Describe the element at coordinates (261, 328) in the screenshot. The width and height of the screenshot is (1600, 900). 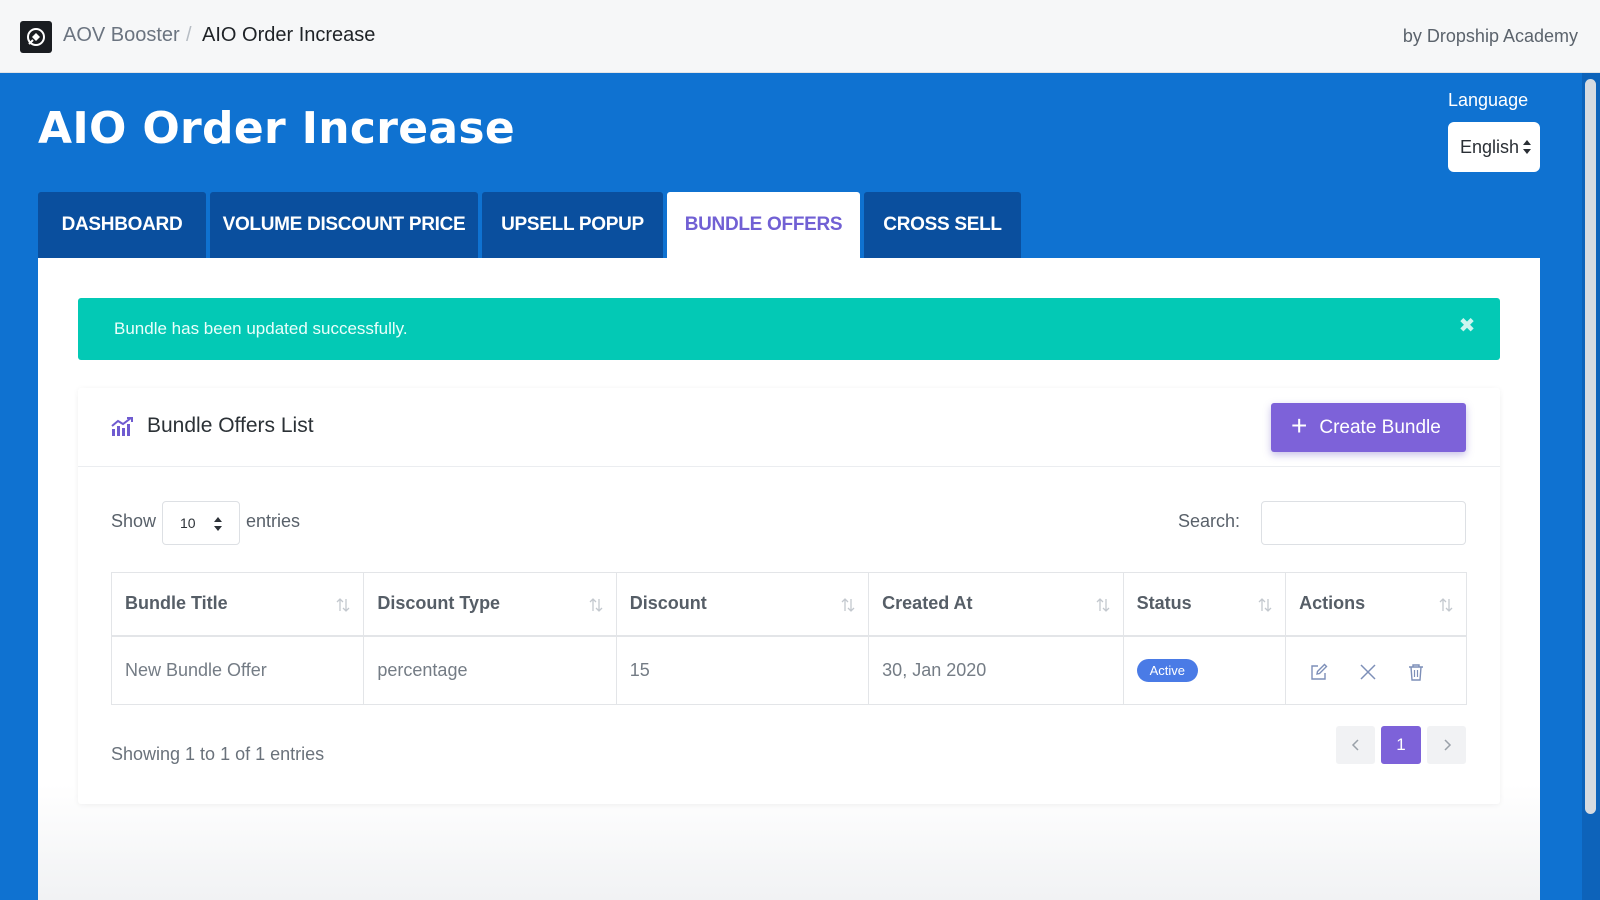
I see `alert-message: Bundle has been updated successfully.` at that location.